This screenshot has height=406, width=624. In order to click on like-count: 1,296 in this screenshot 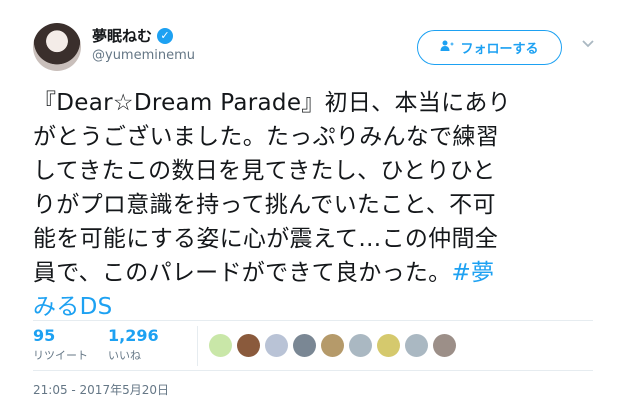, I will do `click(133, 336)`.